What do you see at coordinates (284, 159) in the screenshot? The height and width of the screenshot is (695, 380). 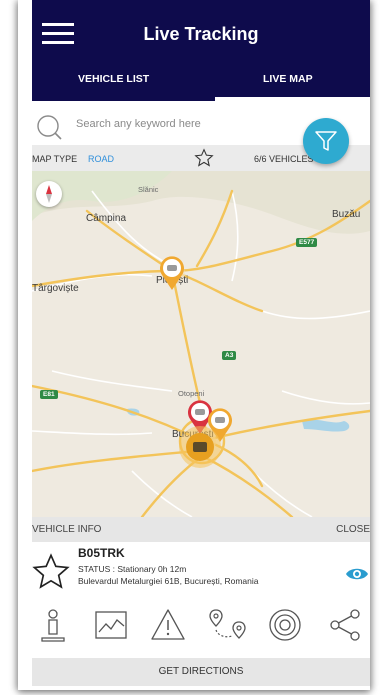 I see `vehicle-count: 6/6 VEHICLES` at bounding box center [284, 159].